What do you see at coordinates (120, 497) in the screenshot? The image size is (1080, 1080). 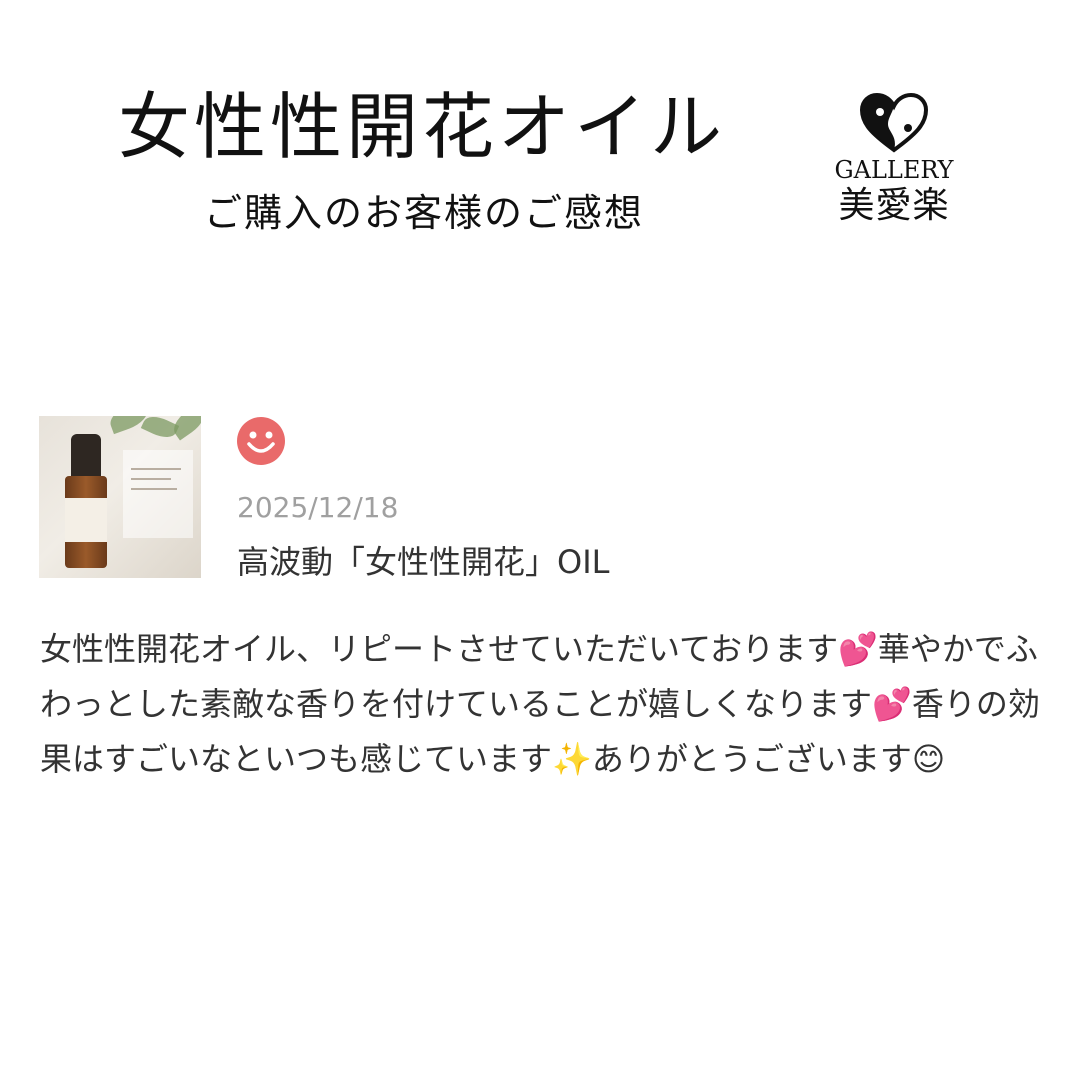 I see `product-thumbnail` at bounding box center [120, 497].